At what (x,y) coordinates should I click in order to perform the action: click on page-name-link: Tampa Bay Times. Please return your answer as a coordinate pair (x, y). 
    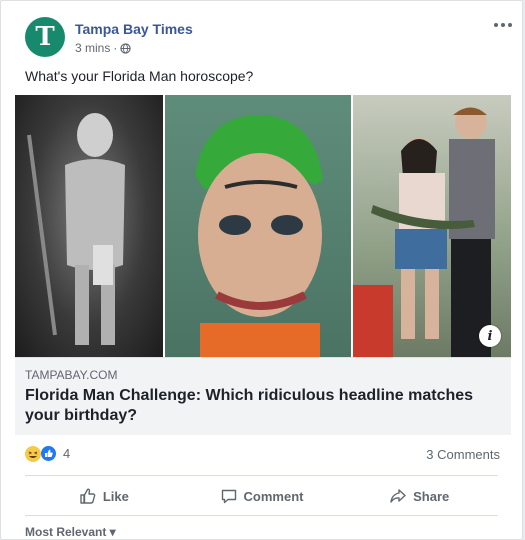
    Looking at the image, I should click on (134, 29).